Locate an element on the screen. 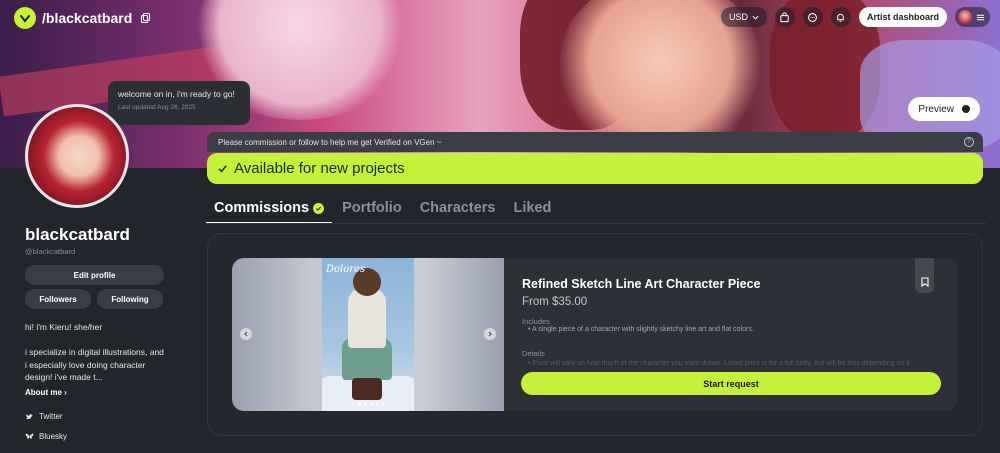 This screenshot has height=453, width=1000. chat-icon is located at coordinates (813, 17).